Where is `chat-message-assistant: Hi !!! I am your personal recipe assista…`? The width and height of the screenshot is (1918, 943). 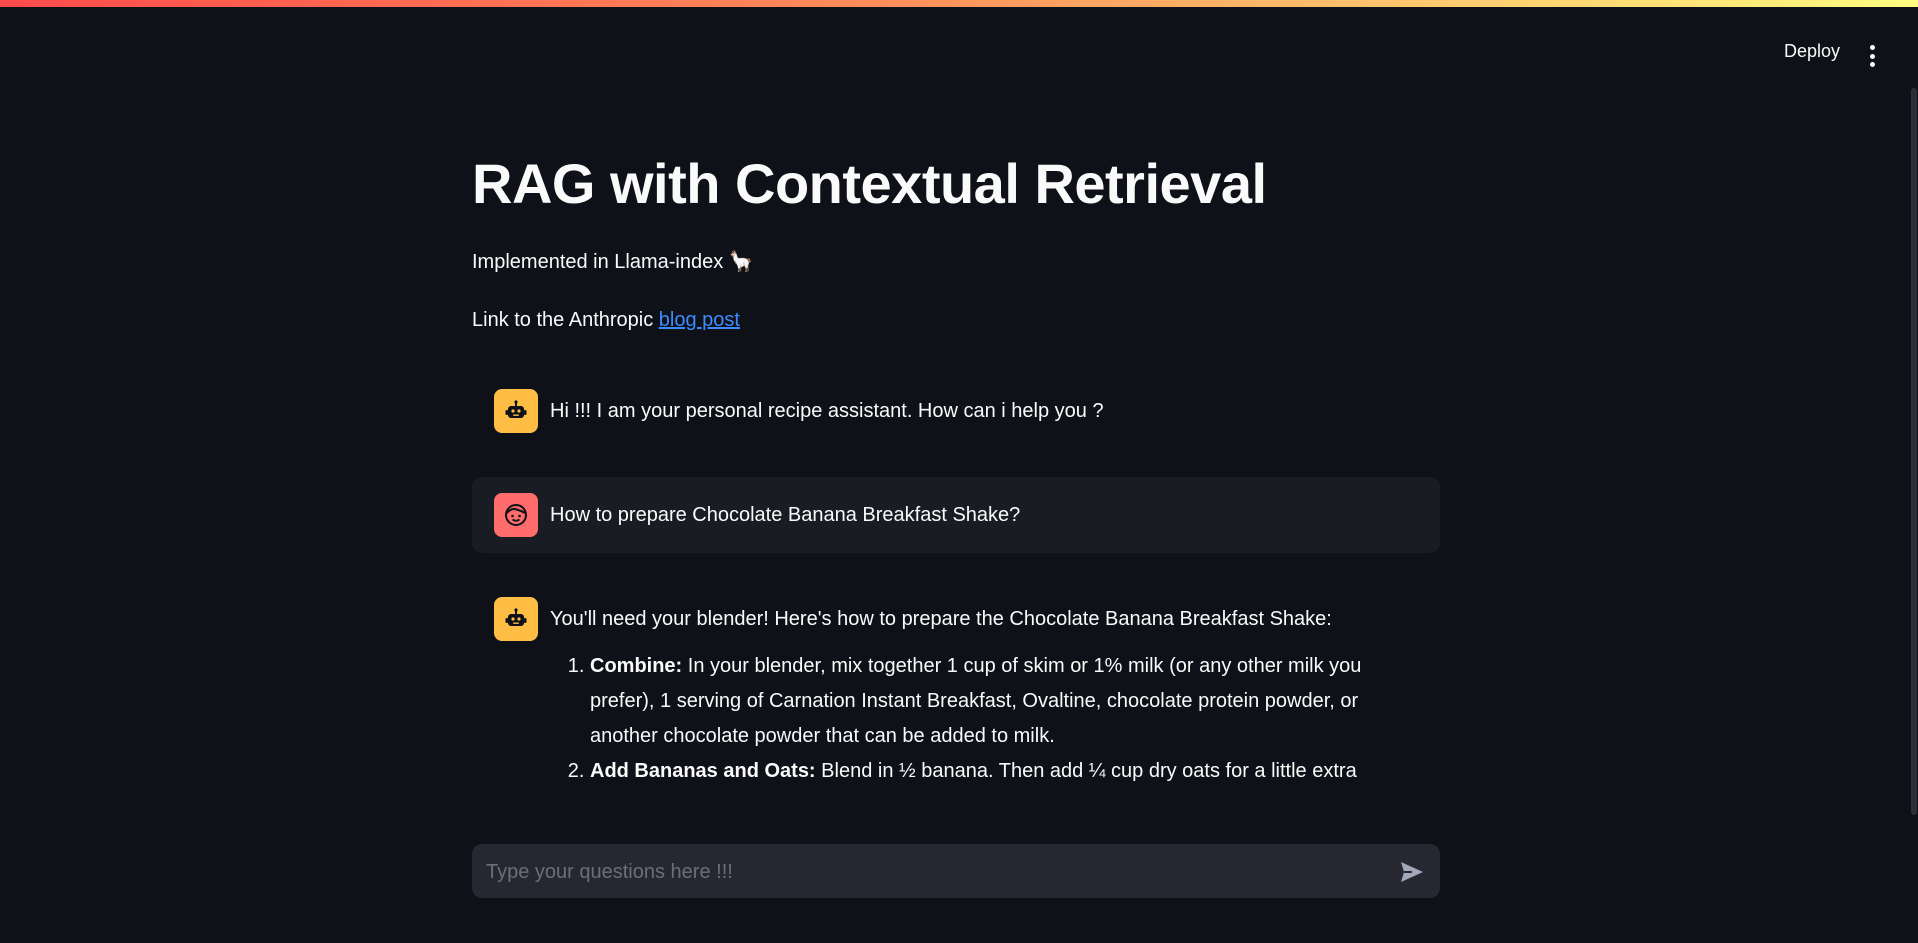
chat-message-assistant: Hi !!! I am your personal recipe assista… is located at coordinates (956, 411).